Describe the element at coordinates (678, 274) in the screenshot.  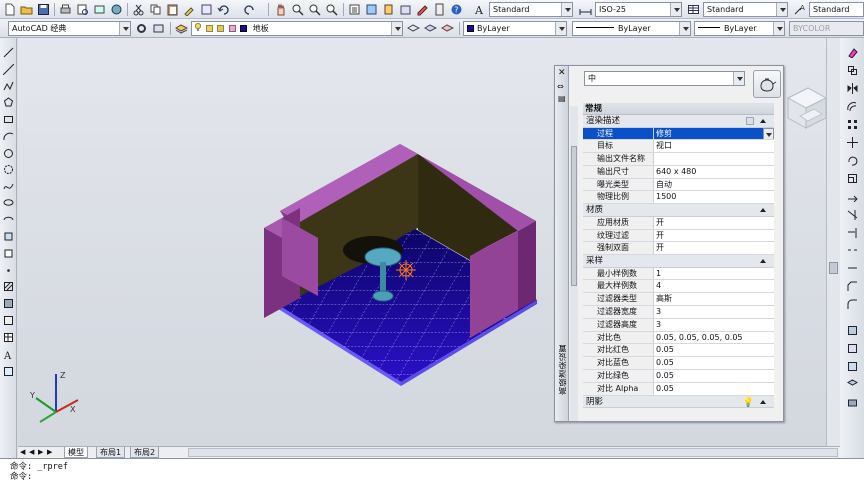
I see `property-row: 最小样例数 1` at that location.